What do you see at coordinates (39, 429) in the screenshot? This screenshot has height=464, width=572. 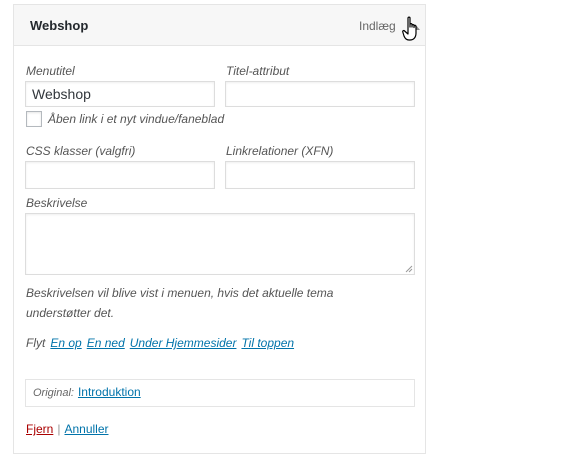 I see `remove-link: Fjern` at bounding box center [39, 429].